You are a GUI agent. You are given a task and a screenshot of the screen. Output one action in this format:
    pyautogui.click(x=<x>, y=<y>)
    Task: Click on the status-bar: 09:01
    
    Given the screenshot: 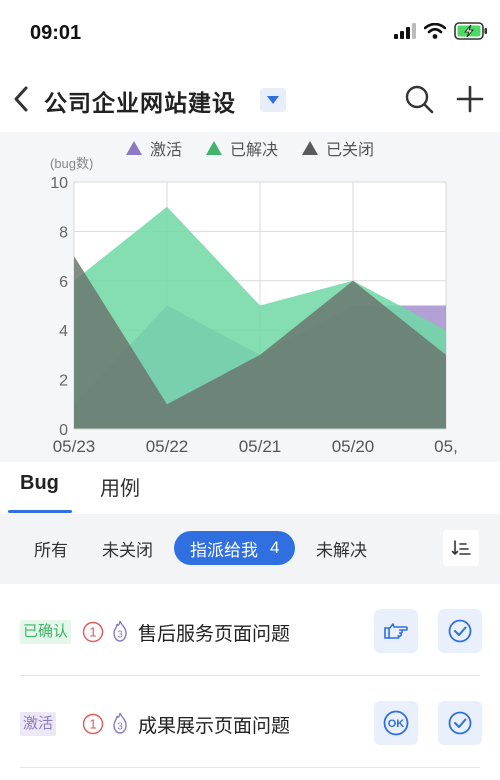 What is the action you would take?
    pyautogui.click(x=250, y=35)
    